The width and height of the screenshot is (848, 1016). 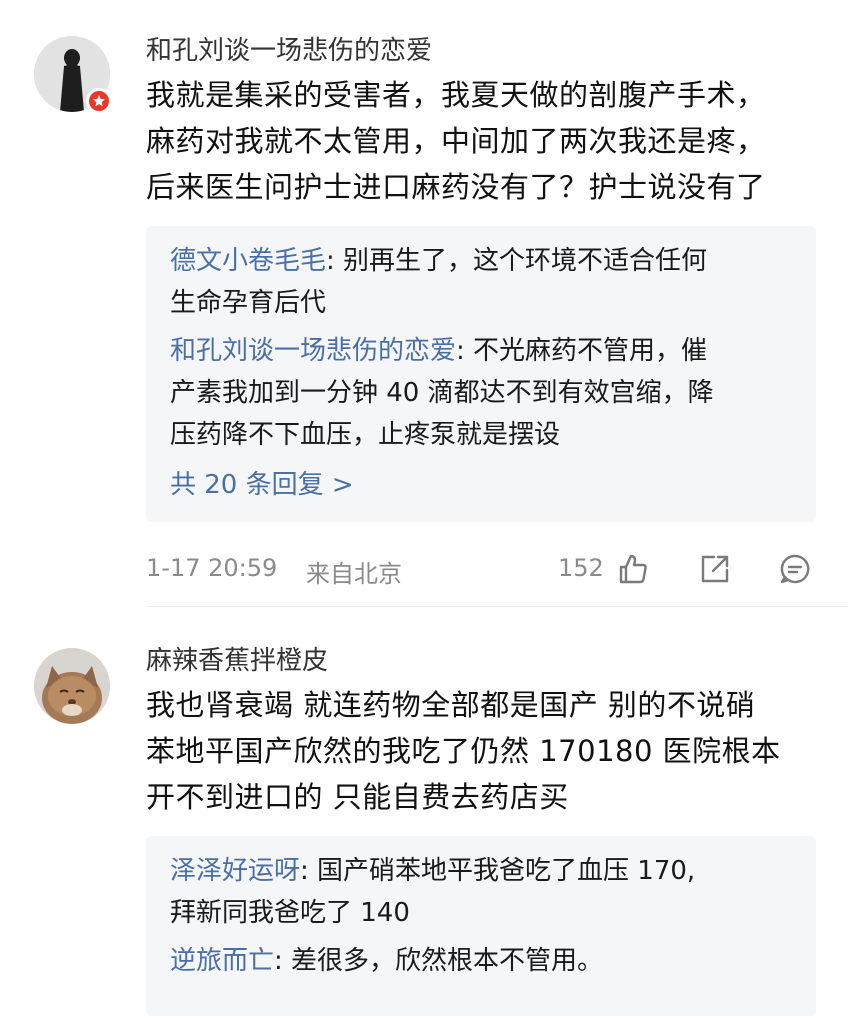 I want to click on comment-icon, so click(x=795, y=569).